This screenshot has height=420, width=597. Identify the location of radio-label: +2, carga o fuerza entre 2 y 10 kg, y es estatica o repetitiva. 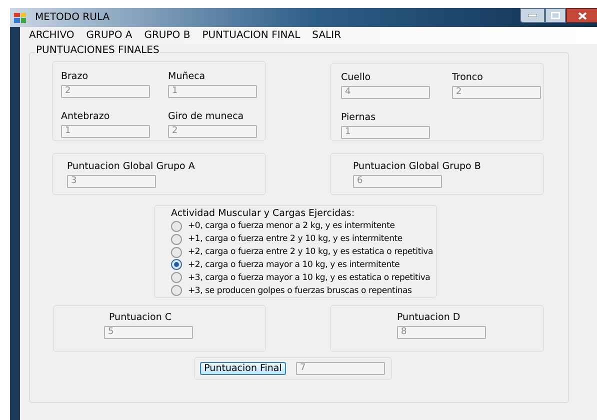
(310, 252).